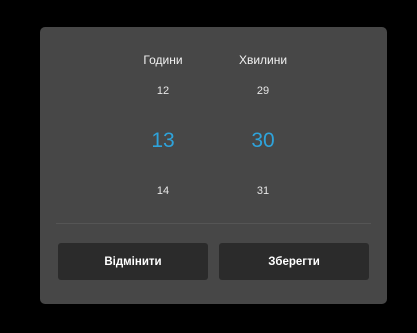 This screenshot has width=417, height=333. Describe the element at coordinates (163, 60) in the screenshot. I see `hours-header: Години` at that location.